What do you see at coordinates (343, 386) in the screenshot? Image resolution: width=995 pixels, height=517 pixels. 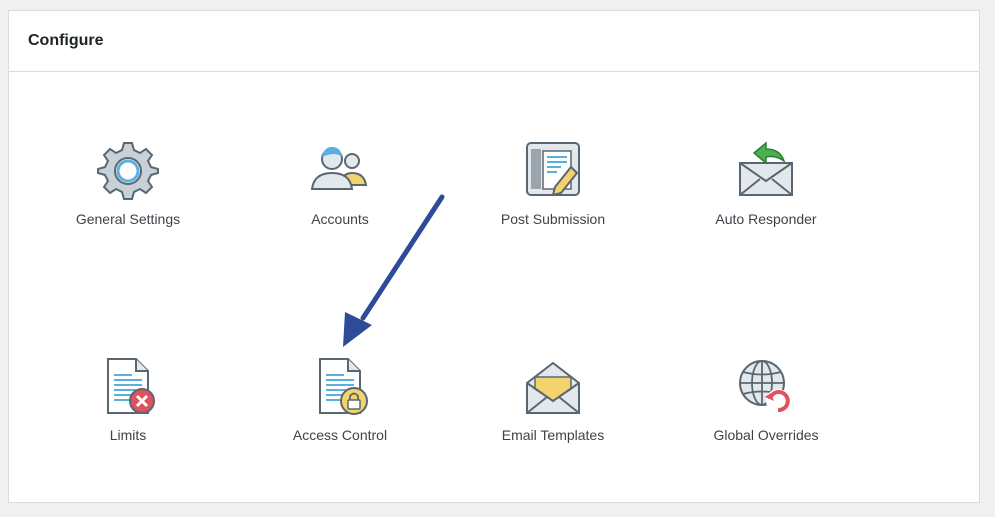 I see `document-lock-icon` at bounding box center [343, 386].